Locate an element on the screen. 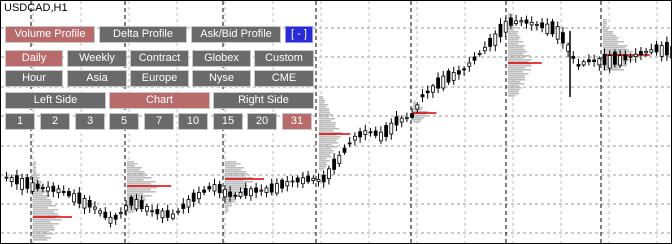 This screenshot has width=672, height=244. volume-profile-button: Volume Profile is located at coordinates (50, 34).